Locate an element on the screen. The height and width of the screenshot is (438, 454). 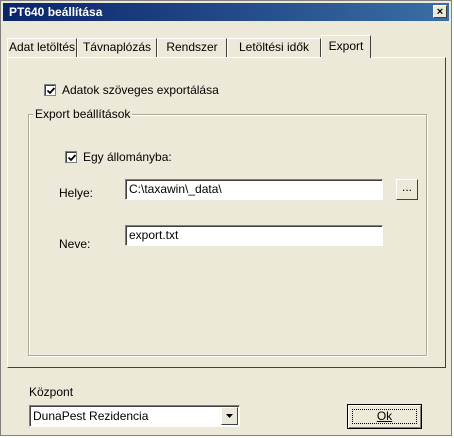
location-label: Helye: is located at coordinates (76, 193).